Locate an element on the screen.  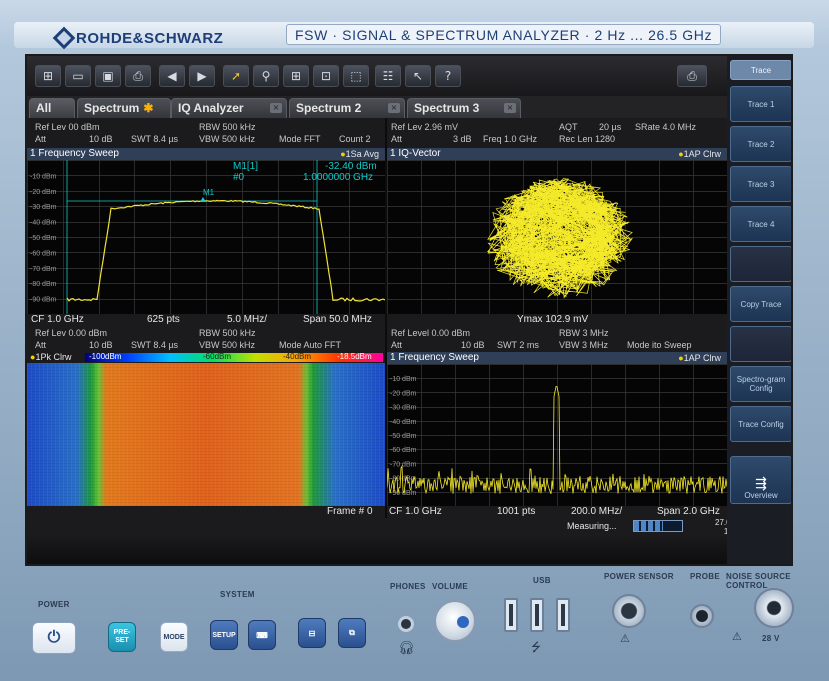
windows-start-icon: ⊞ is located at coordinates (48, 76).